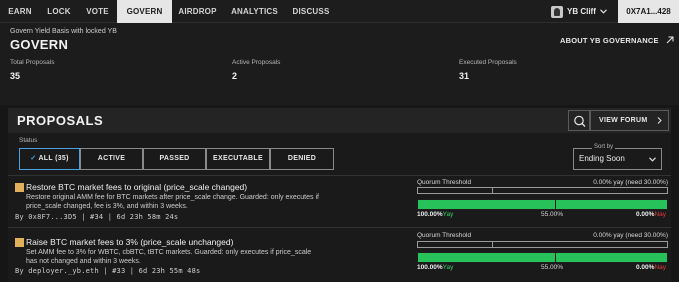 This screenshot has height=282, width=679. What do you see at coordinates (111, 159) in the screenshot?
I see `filter-active: ACTIVE` at bounding box center [111, 159].